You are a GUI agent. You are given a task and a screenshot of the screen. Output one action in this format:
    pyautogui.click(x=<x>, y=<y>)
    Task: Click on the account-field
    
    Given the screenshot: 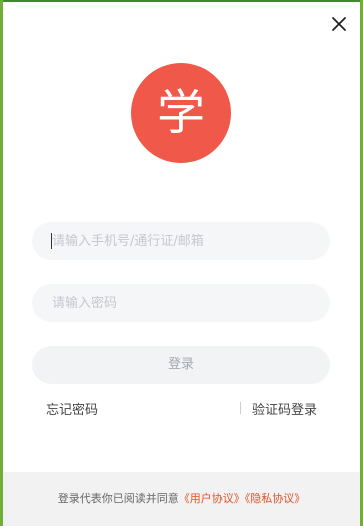 What is the action you would take?
    pyautogui.click(x=181, y=241)
    